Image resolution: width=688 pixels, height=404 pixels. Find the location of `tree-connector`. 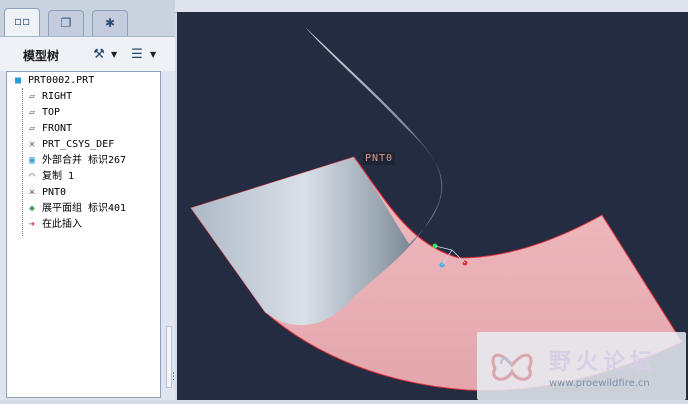

tree-connector is located at coordinates (22, 162).